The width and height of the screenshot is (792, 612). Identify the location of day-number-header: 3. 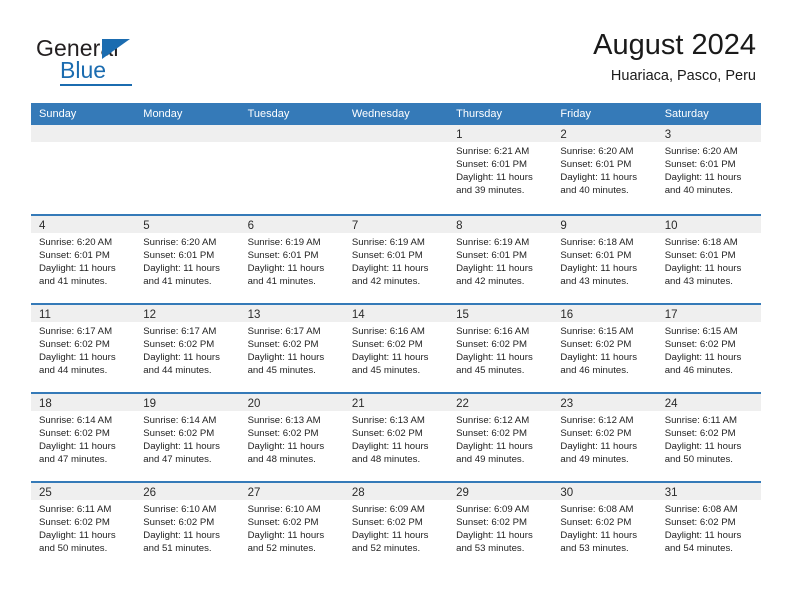
(708, 133).